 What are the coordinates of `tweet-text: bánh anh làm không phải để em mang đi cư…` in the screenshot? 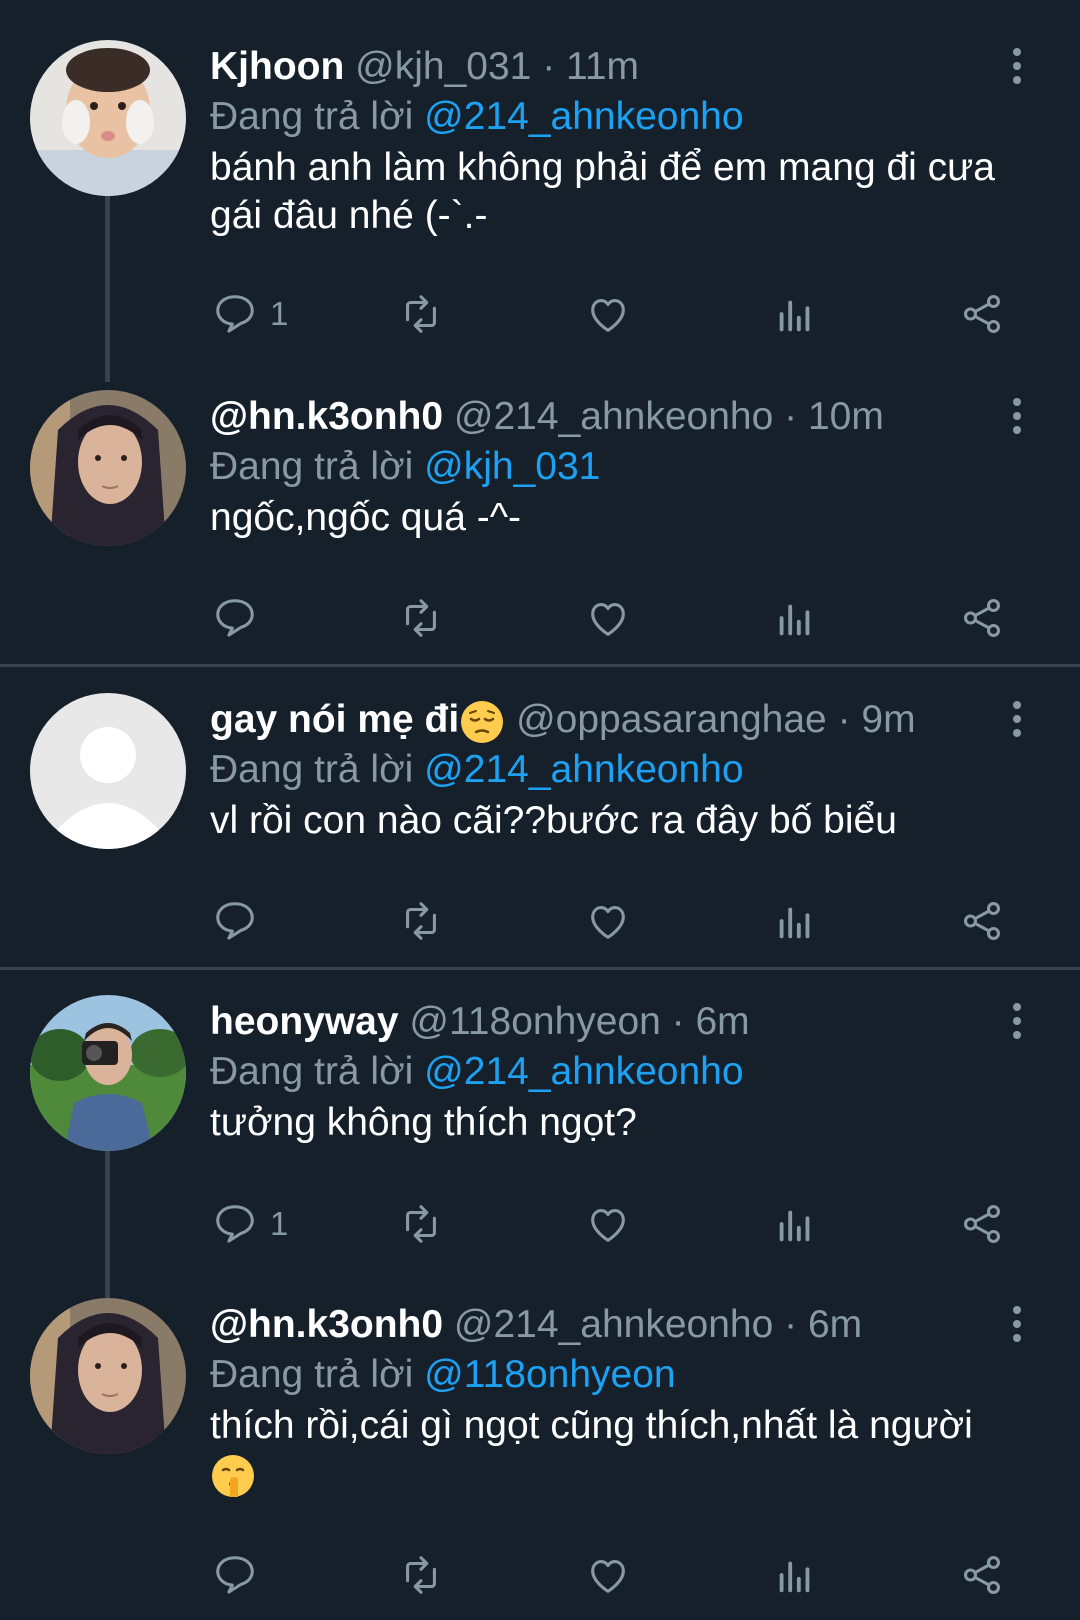 It's located at (602, 191).